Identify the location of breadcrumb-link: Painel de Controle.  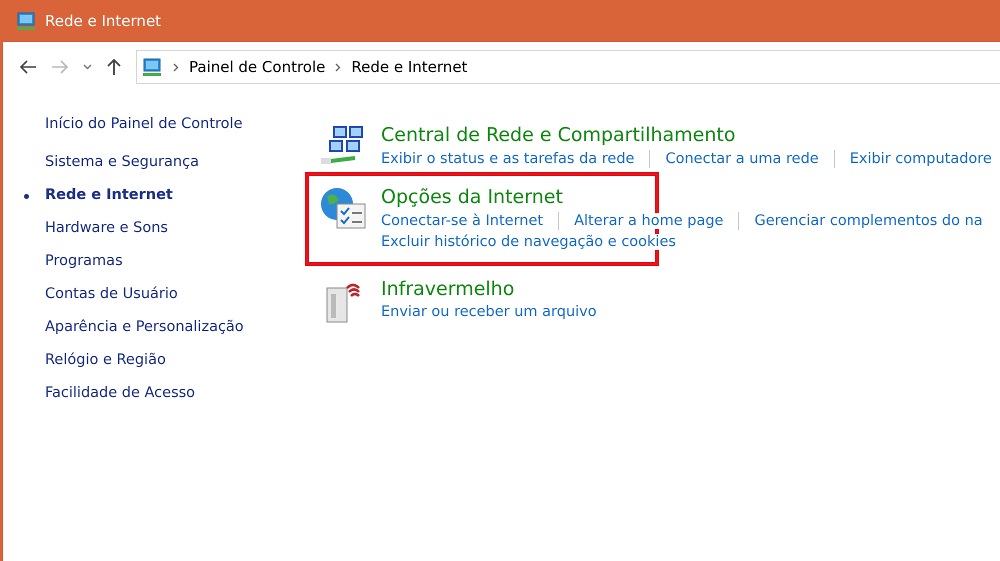
(257, 67).